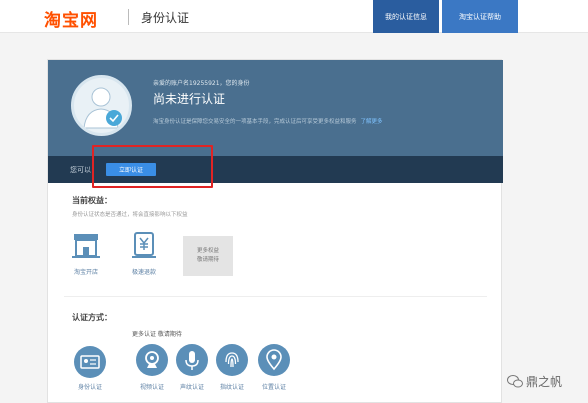 The height and width of the screenshot is (403, 588). Describe the element at coordinates (255, 122) in the screenshot. I see `description-text: 淘宝身份认证是保障您交易安全的一项基本手段，完成认证后可享受更多权益和服务` at that location.